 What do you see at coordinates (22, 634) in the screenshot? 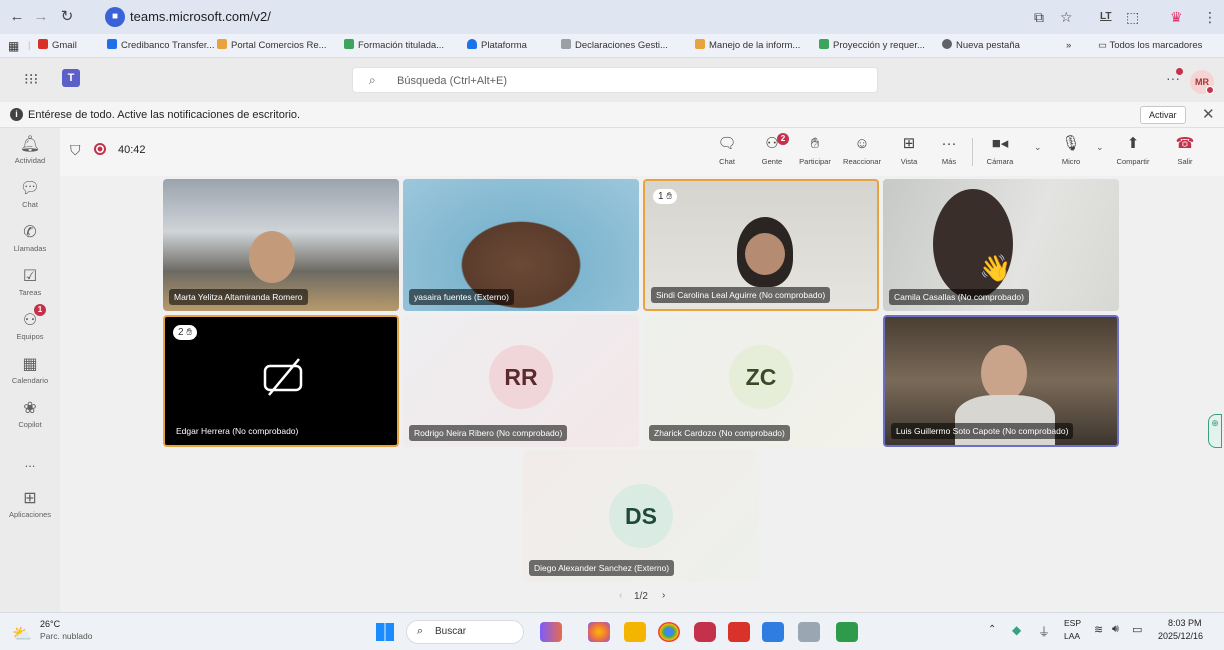
I see `weather-icon: ⛅` at bounding box center [22, 634].